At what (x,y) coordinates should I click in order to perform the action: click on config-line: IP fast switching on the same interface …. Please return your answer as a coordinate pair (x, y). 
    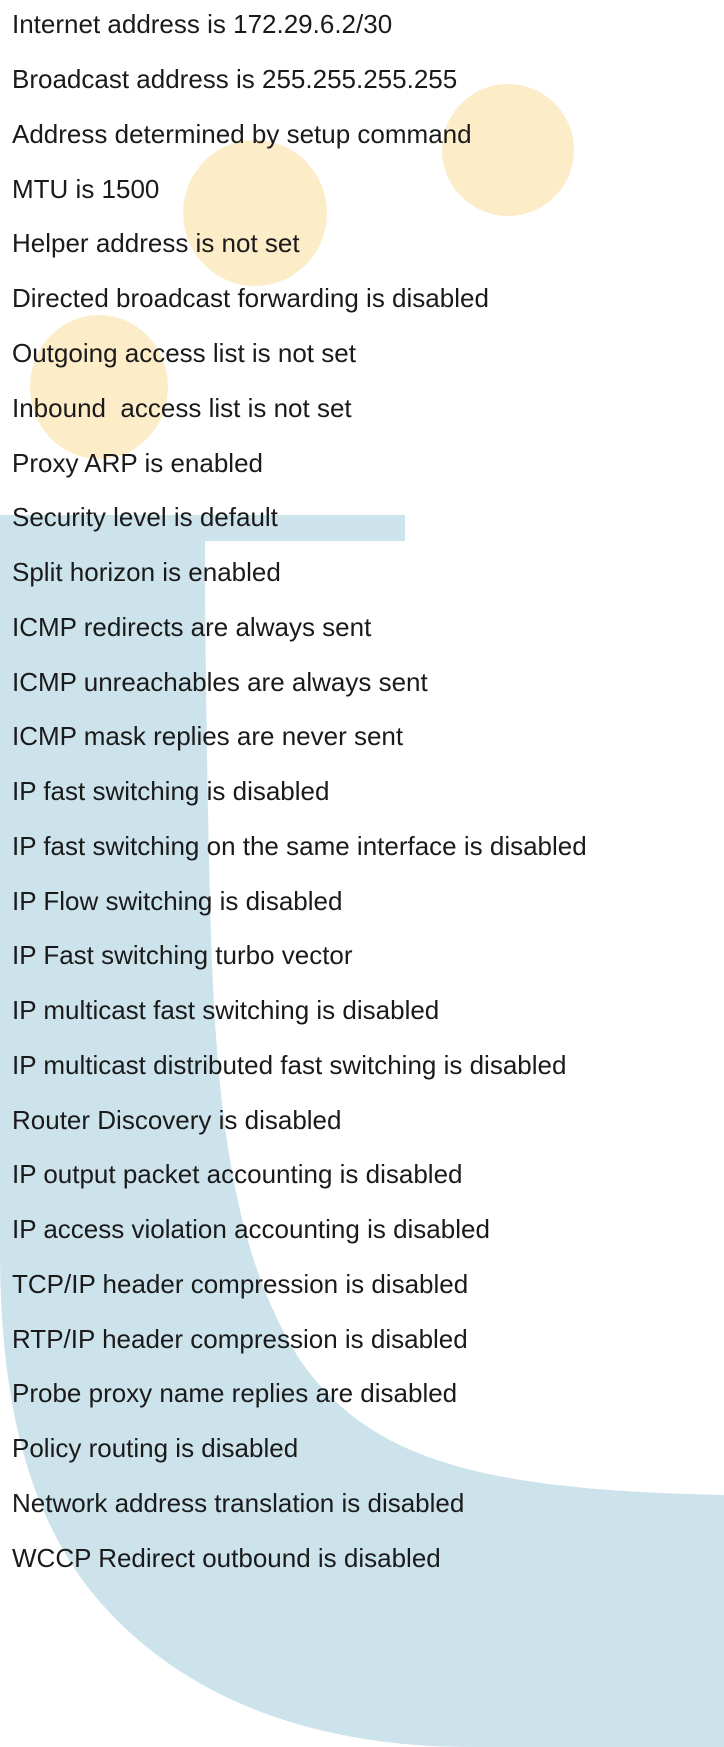
    Looking at the image, I should click on (299, 846).